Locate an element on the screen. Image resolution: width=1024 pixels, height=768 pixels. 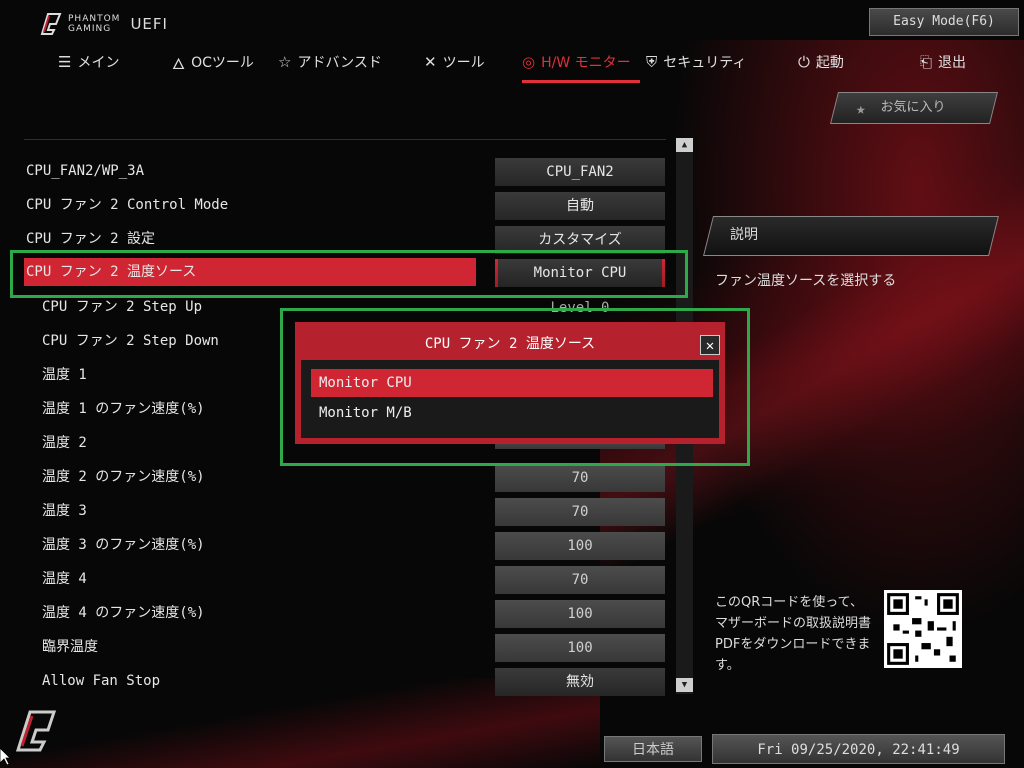
tab-main: ☰ メイン is located at coordinates (88, 62).